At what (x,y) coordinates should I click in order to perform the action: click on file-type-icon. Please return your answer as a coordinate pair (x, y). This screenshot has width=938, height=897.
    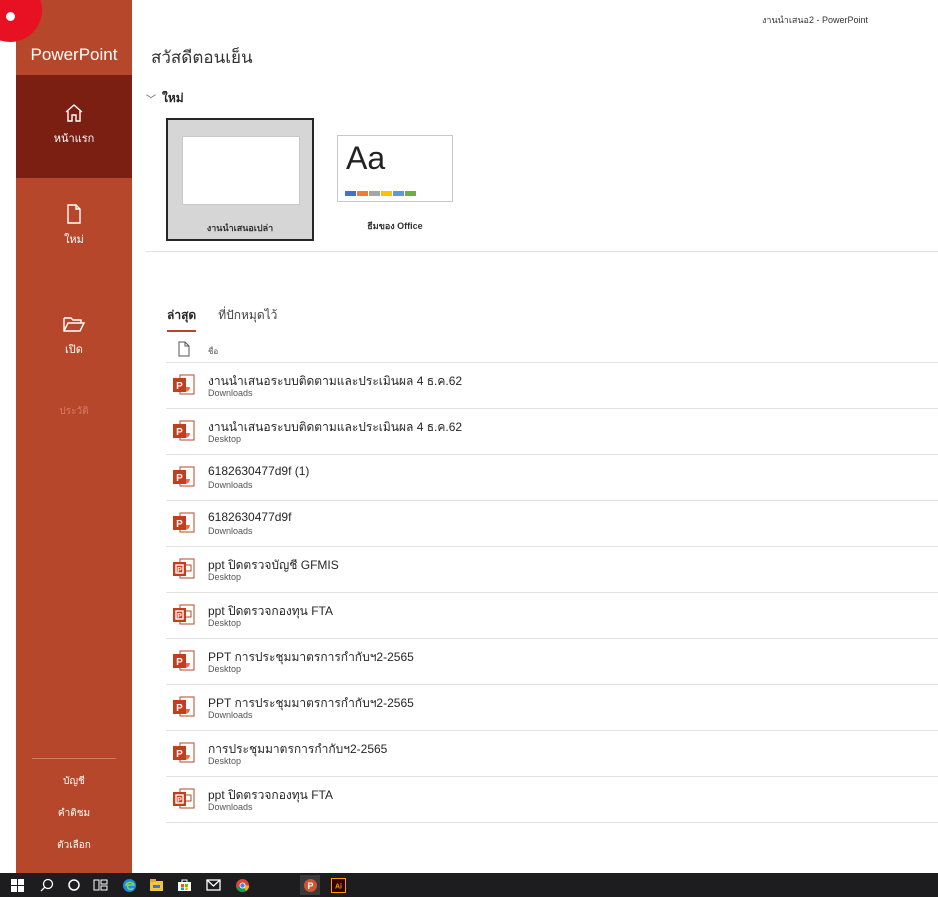
    Looking at the image, I should click on (184, 349).